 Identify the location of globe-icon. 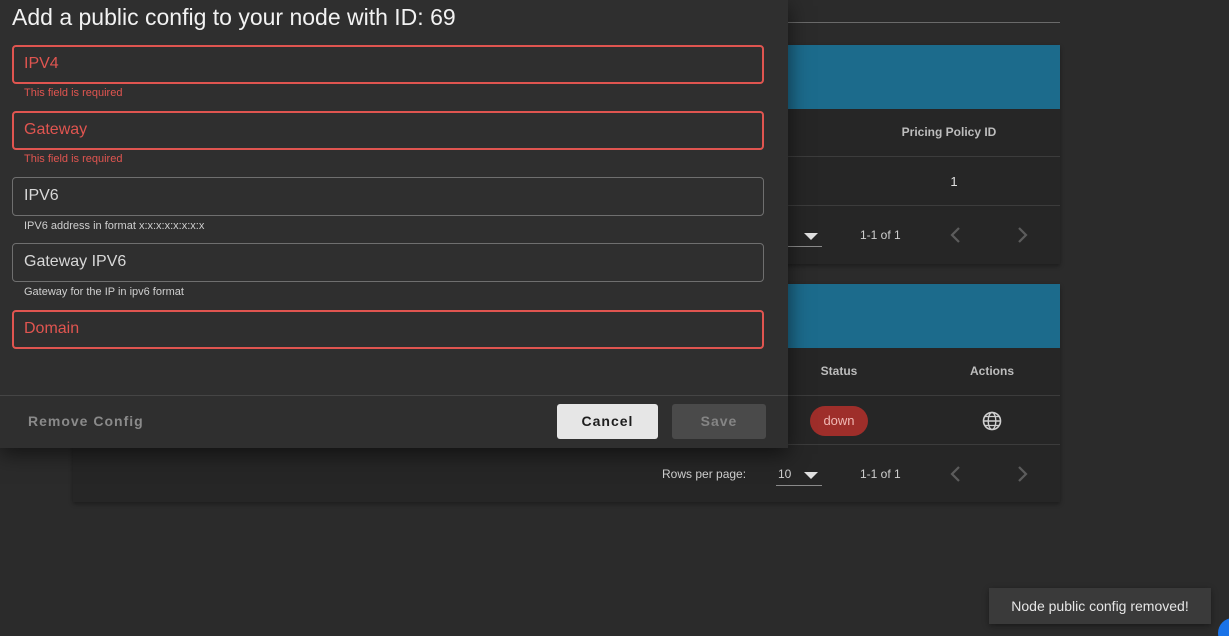
(992, 421).